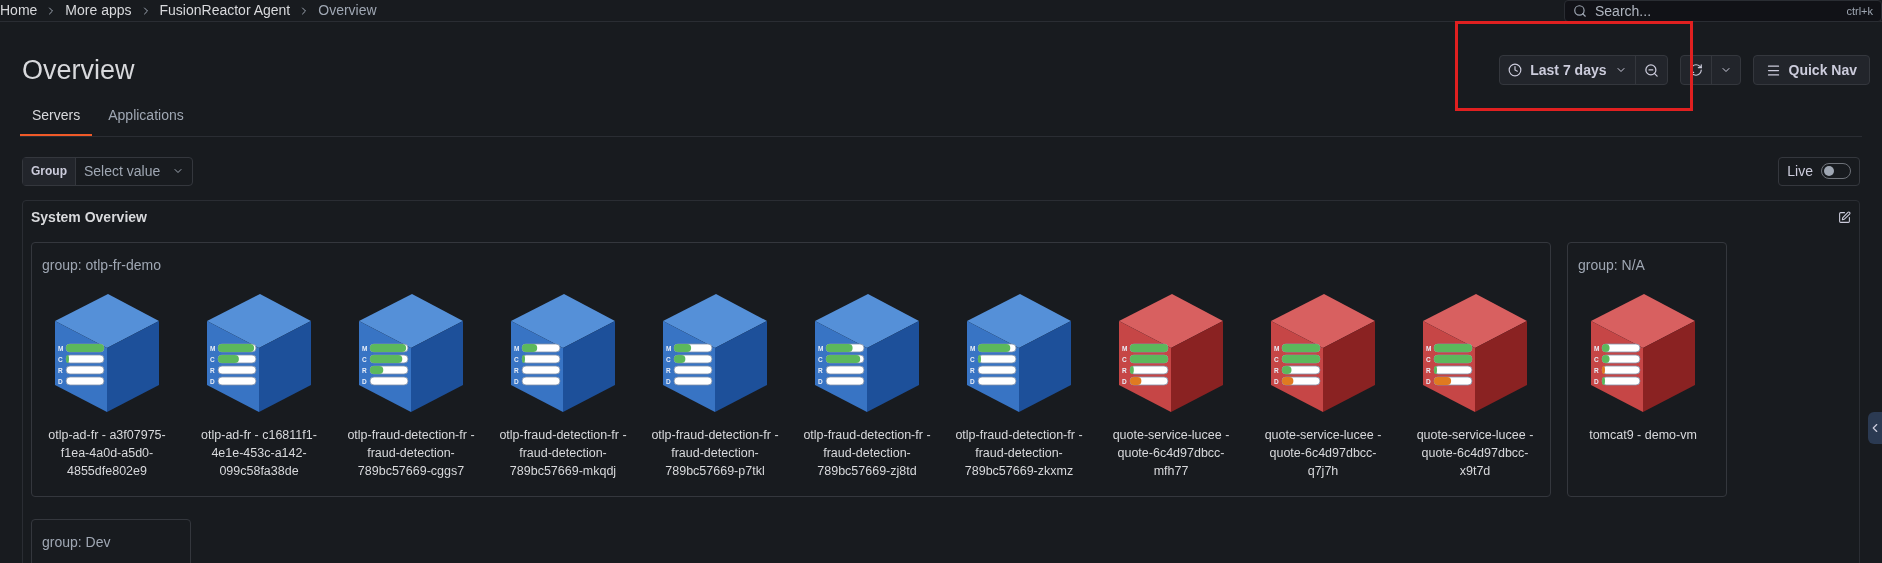 The width and height of the screenshot is (1882, 563). Describe the element at coordinates (19, 10) in the screenshot. I see `breadcrumb-link: Home` at that location.